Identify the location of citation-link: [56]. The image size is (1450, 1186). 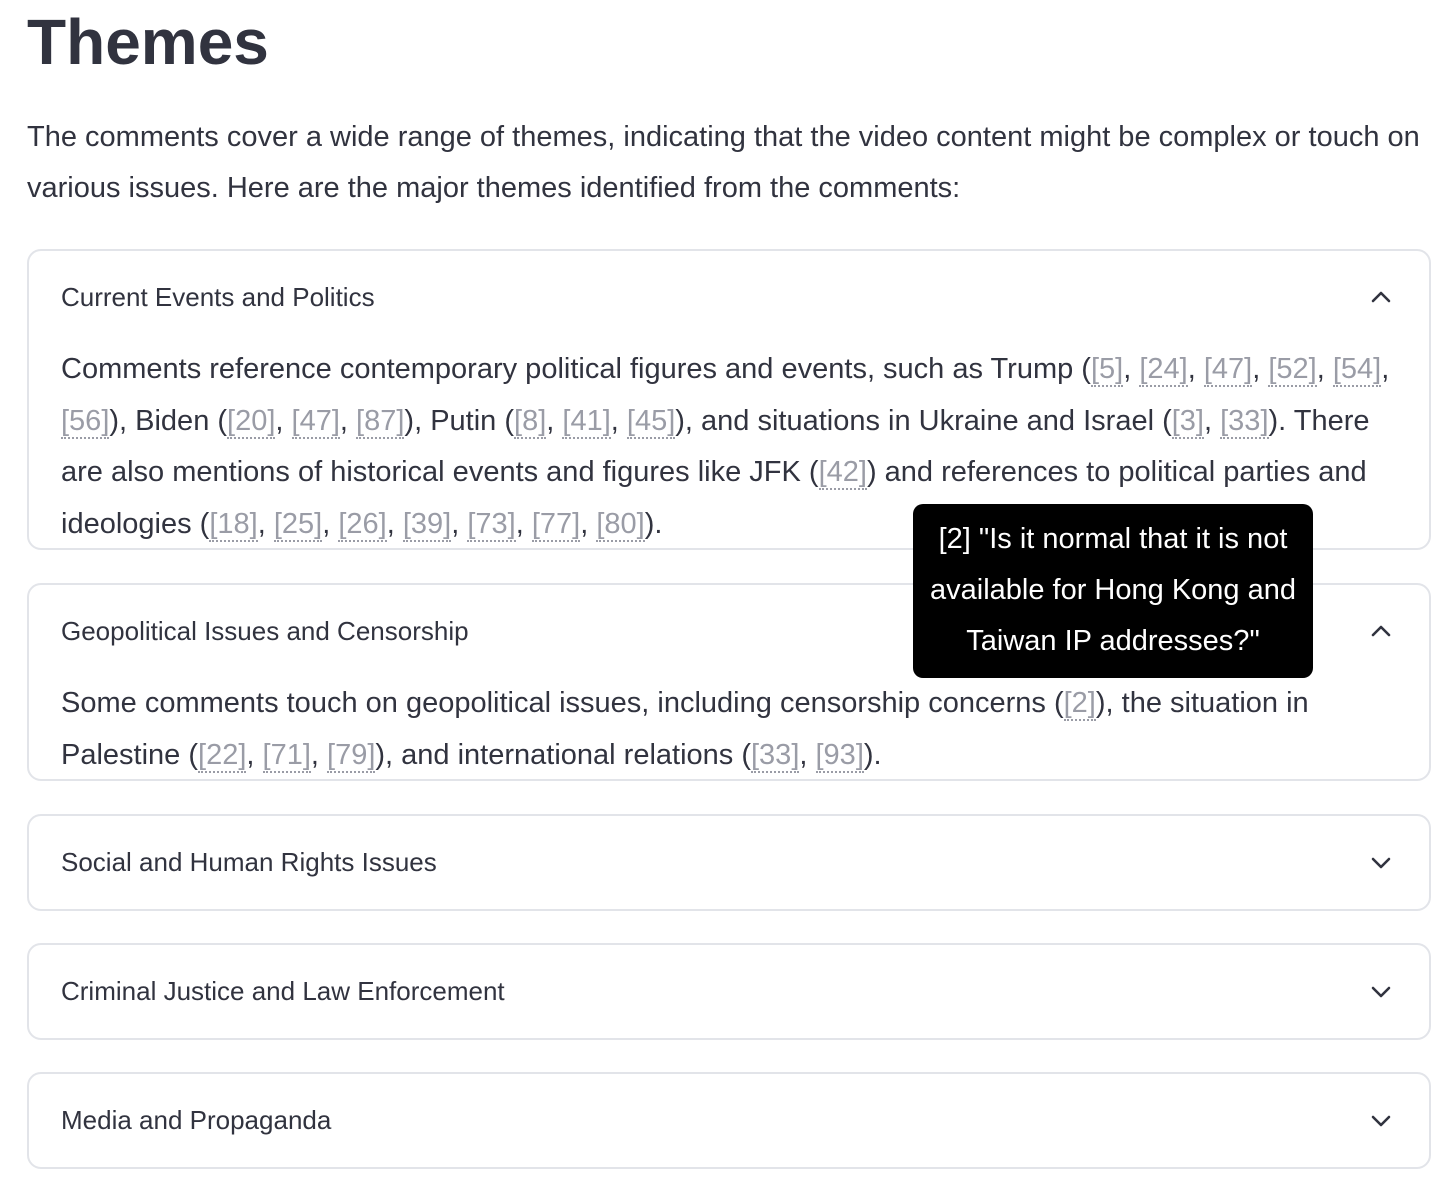
(85, 421).